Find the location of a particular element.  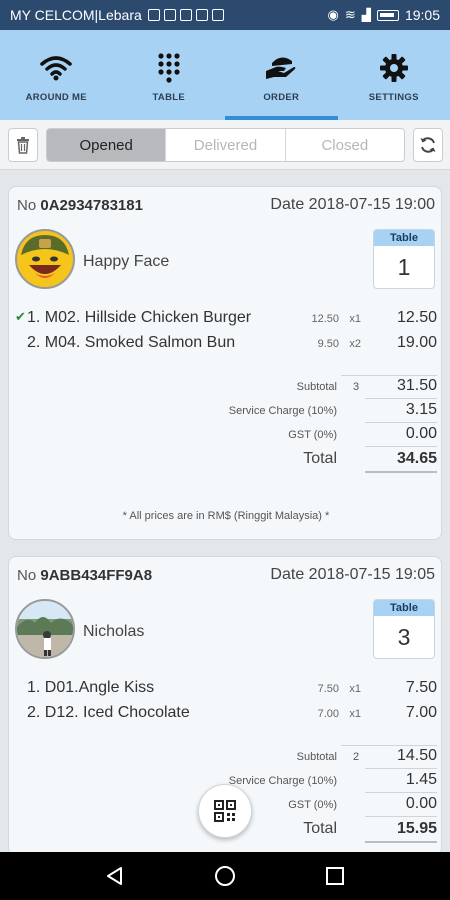

subtotal-row: Subtotal 3 31.50 is located at coordinates (226, 388).